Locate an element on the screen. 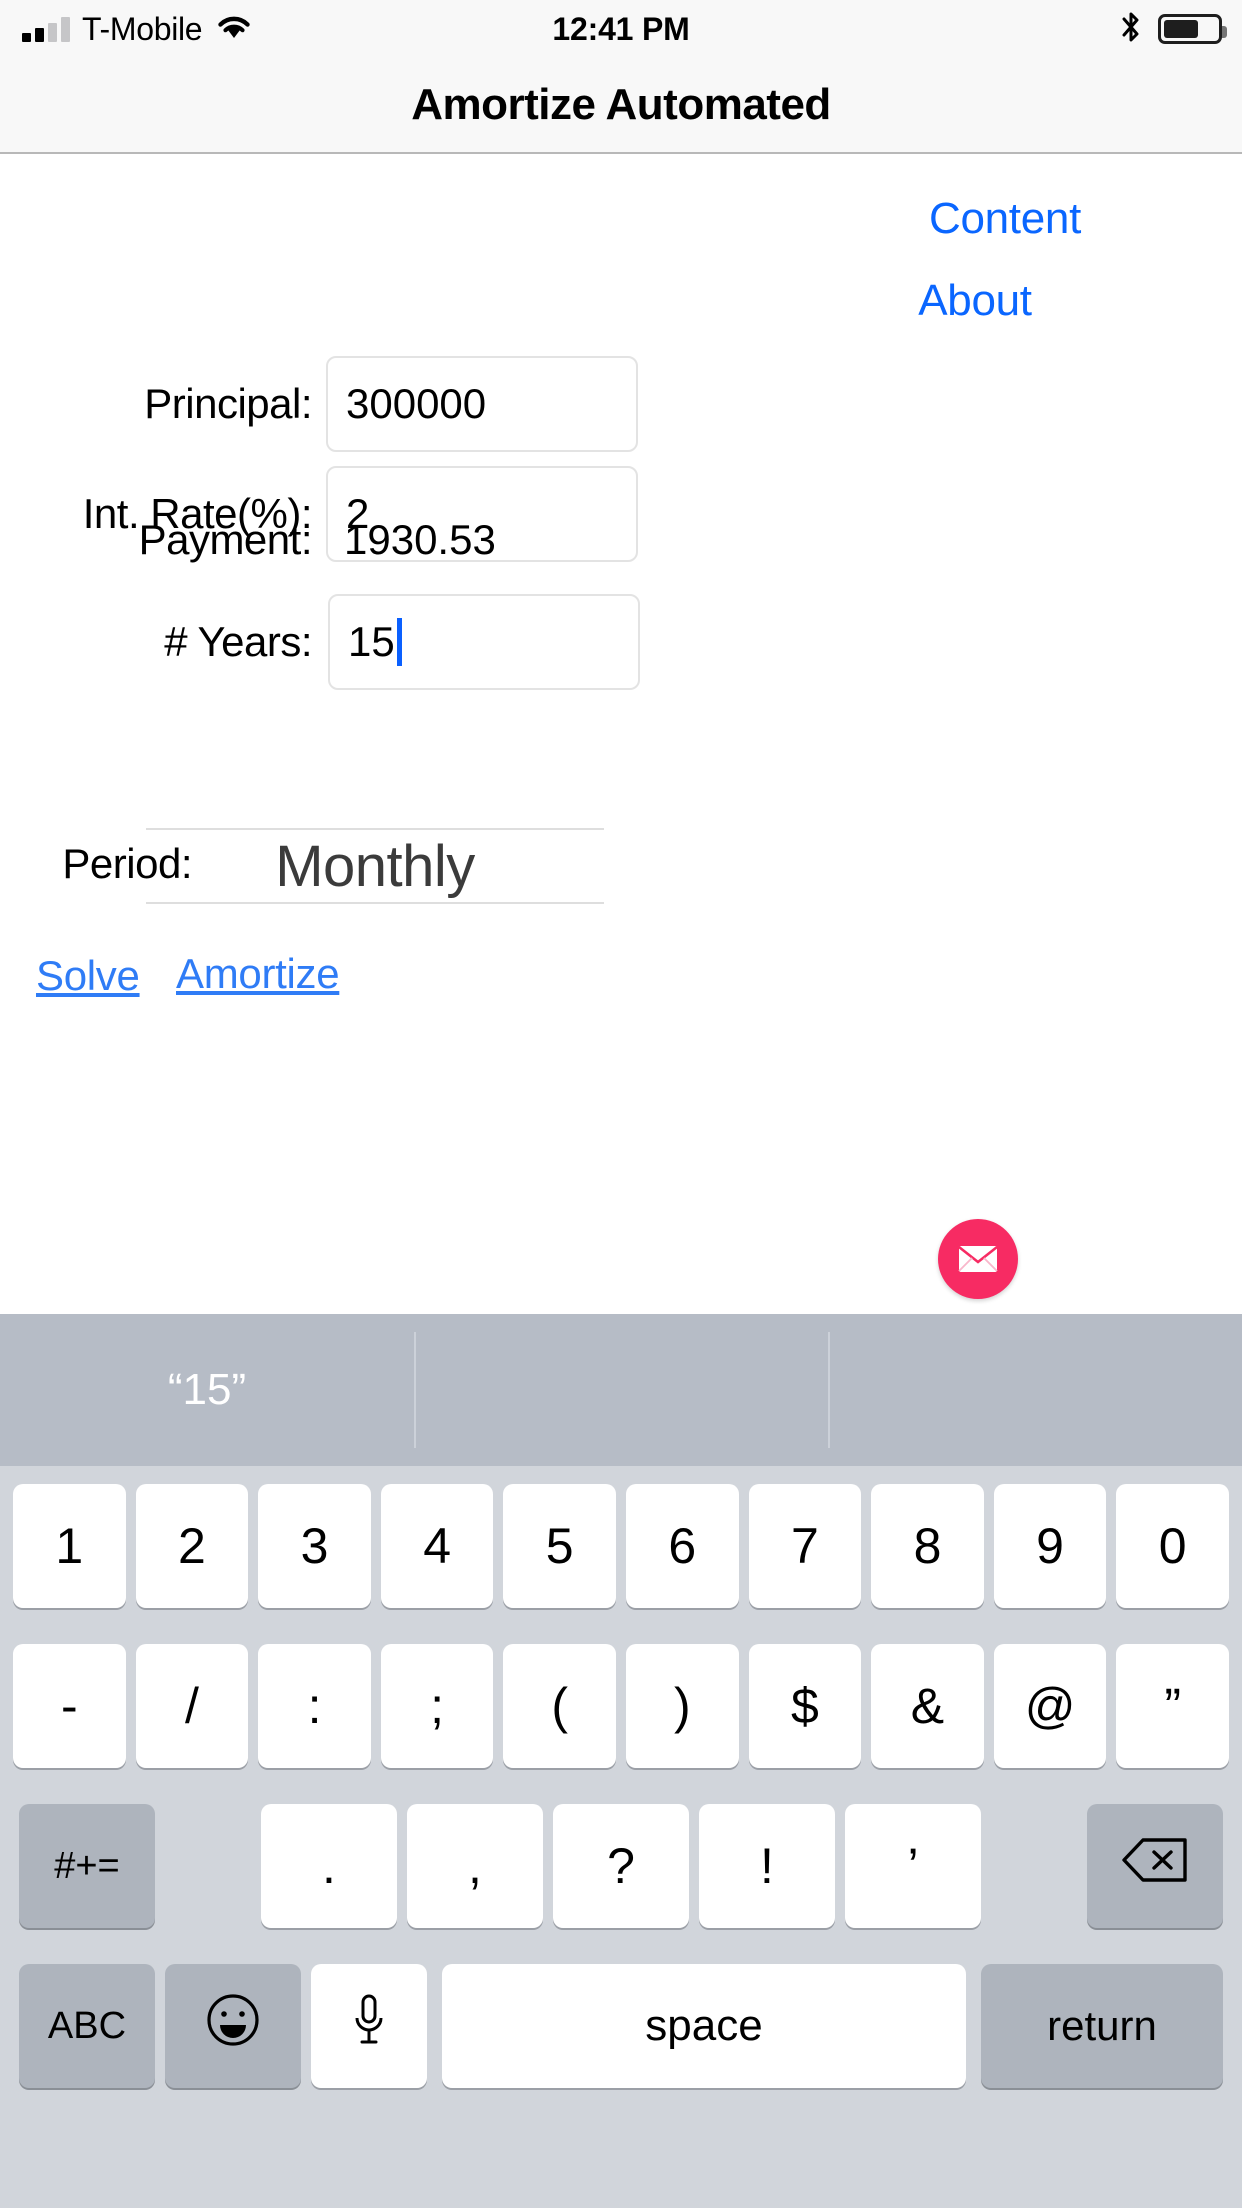 The height and width of the screenshot is (2208, 1242). key-9: 9 is located at coordinates (1050, 1546).